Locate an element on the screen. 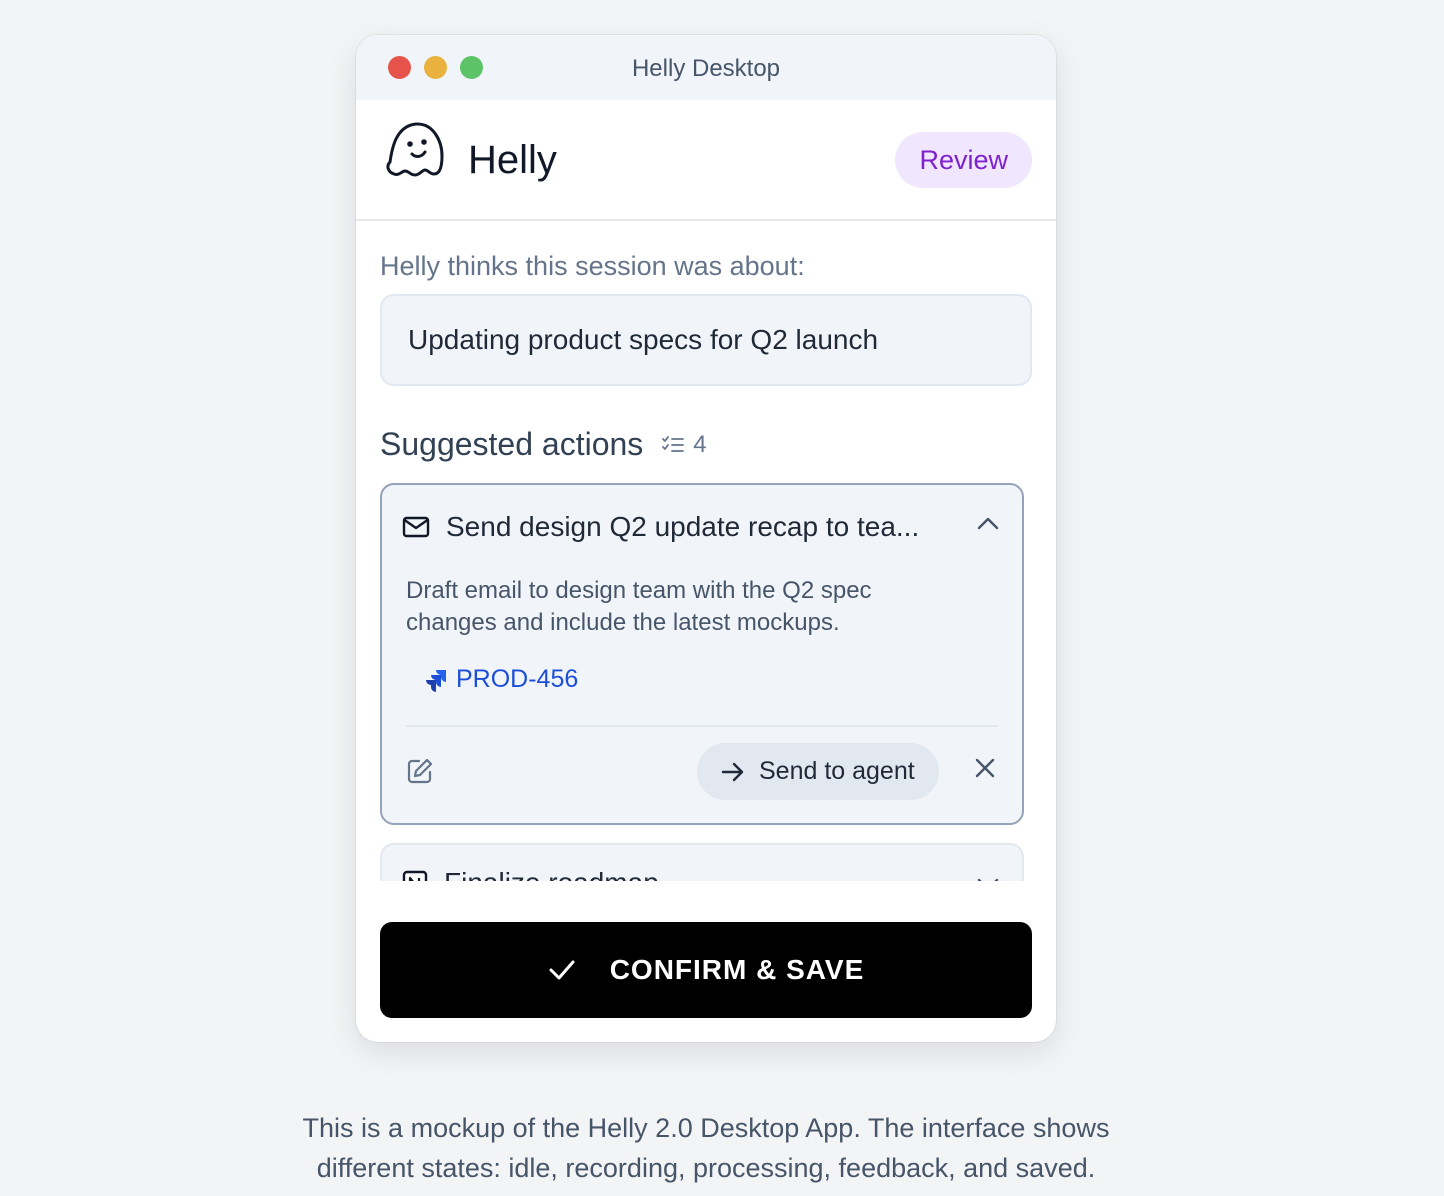  actions-count: 4 is located at coordinates (684, 444).